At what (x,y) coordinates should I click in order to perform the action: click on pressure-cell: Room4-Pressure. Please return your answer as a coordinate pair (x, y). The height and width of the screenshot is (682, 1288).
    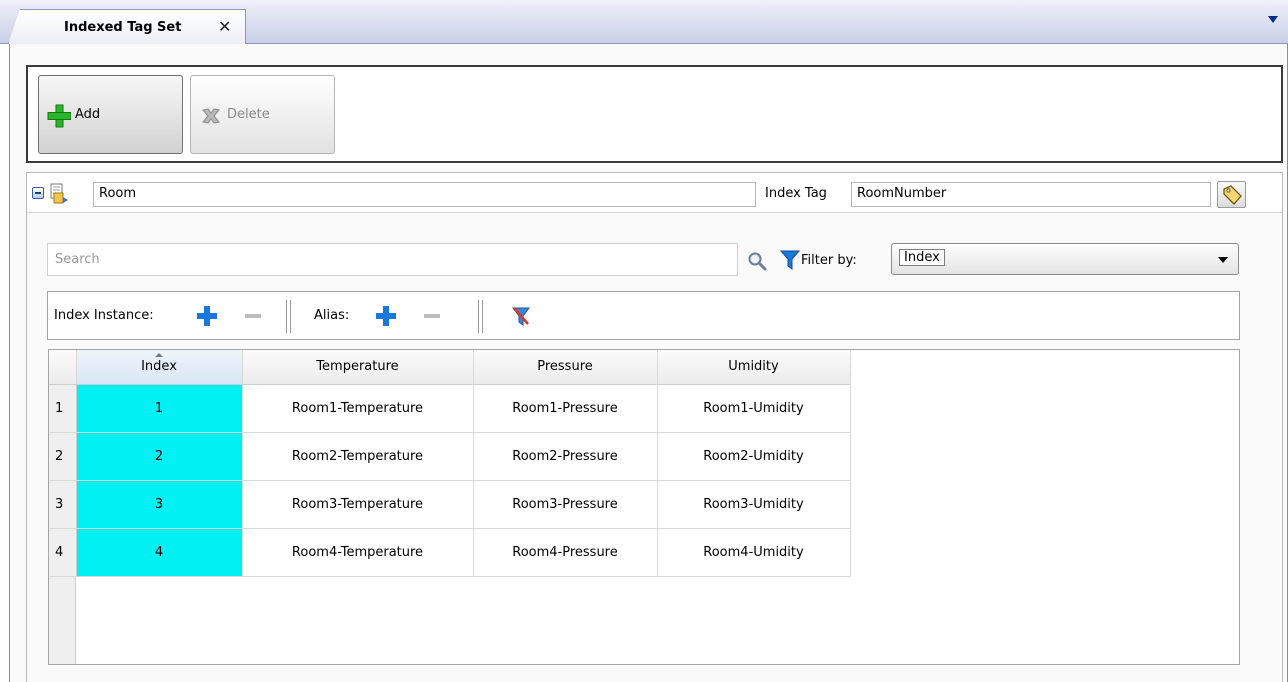
    Looking at the image, I should click on (565, 552).